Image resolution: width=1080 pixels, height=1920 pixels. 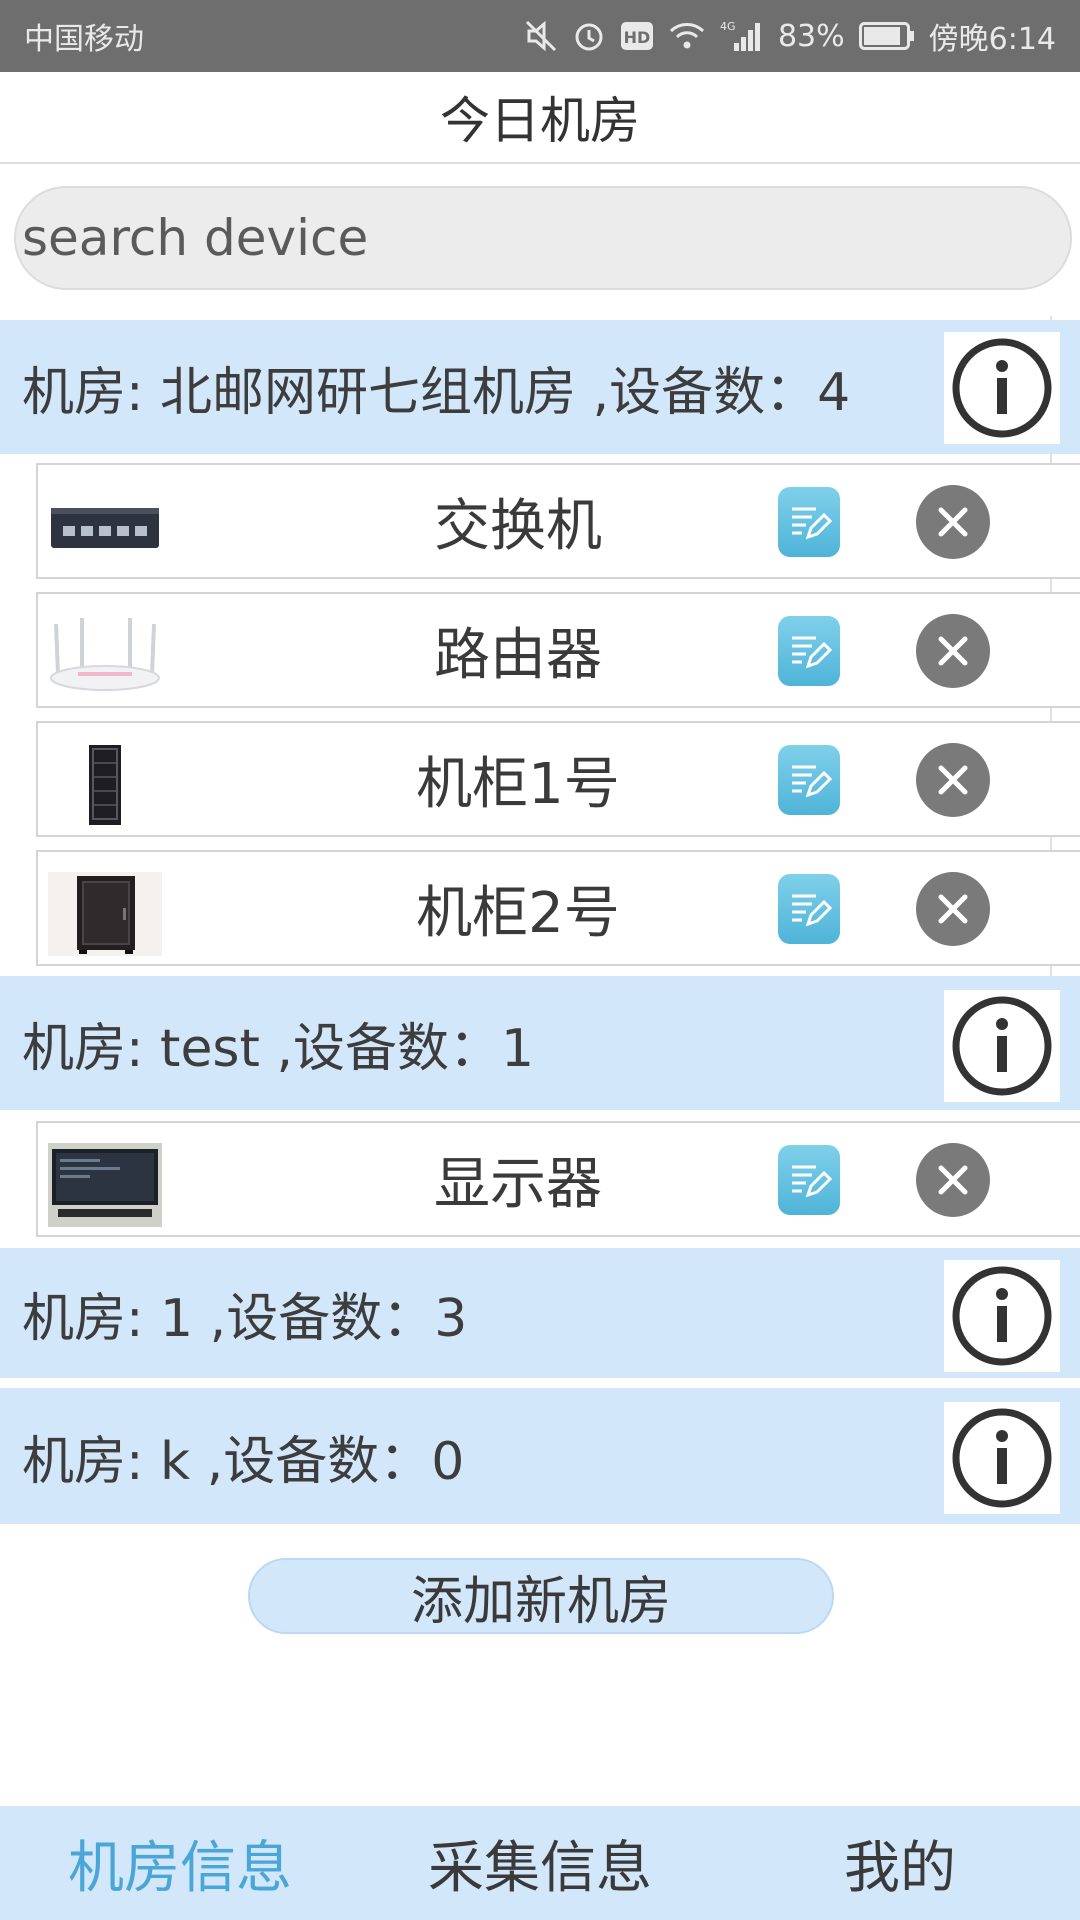 What do you see at coordinates (518, 526) in the screenshot?
I see `device-name: 交换机` at bounding box center [518, 526].